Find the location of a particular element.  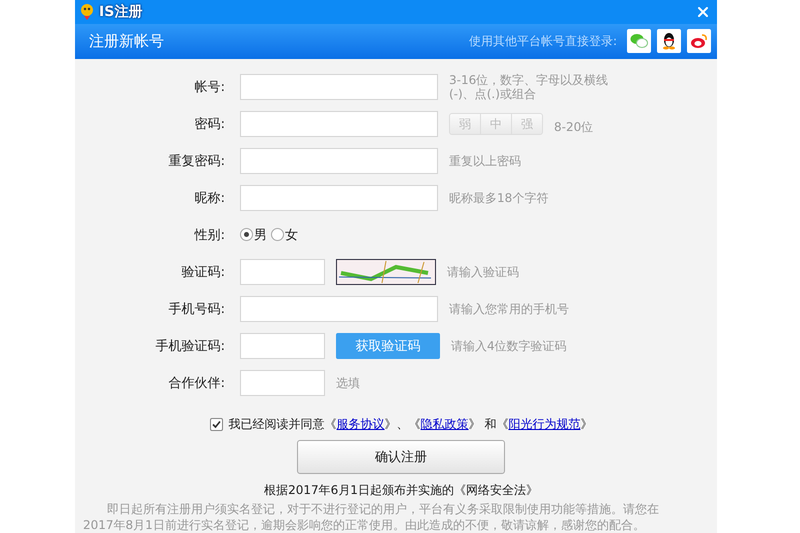

field-label: 重复密码: is located at coordinates (196, 161).